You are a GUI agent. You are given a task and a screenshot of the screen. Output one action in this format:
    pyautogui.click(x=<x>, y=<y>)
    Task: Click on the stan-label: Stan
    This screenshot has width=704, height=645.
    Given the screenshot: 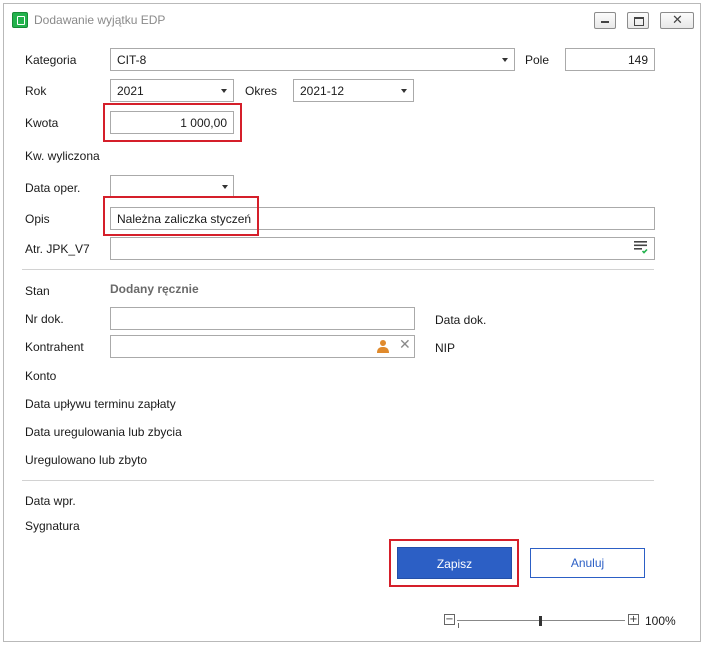 What is the action you would take?
    pyautogui.click(x=37, y=291)
    